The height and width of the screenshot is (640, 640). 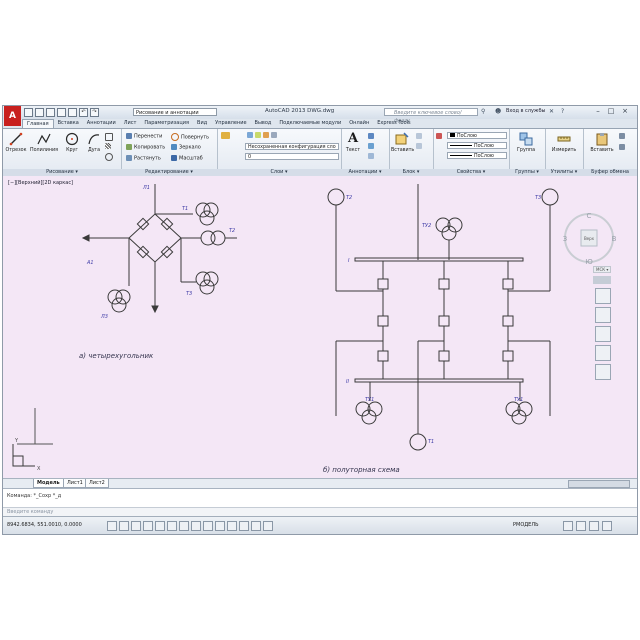 What do you see at coordinates (603, 372) in the screenshot?
I see `showmotion-icon` at bounding box center [603, 372].